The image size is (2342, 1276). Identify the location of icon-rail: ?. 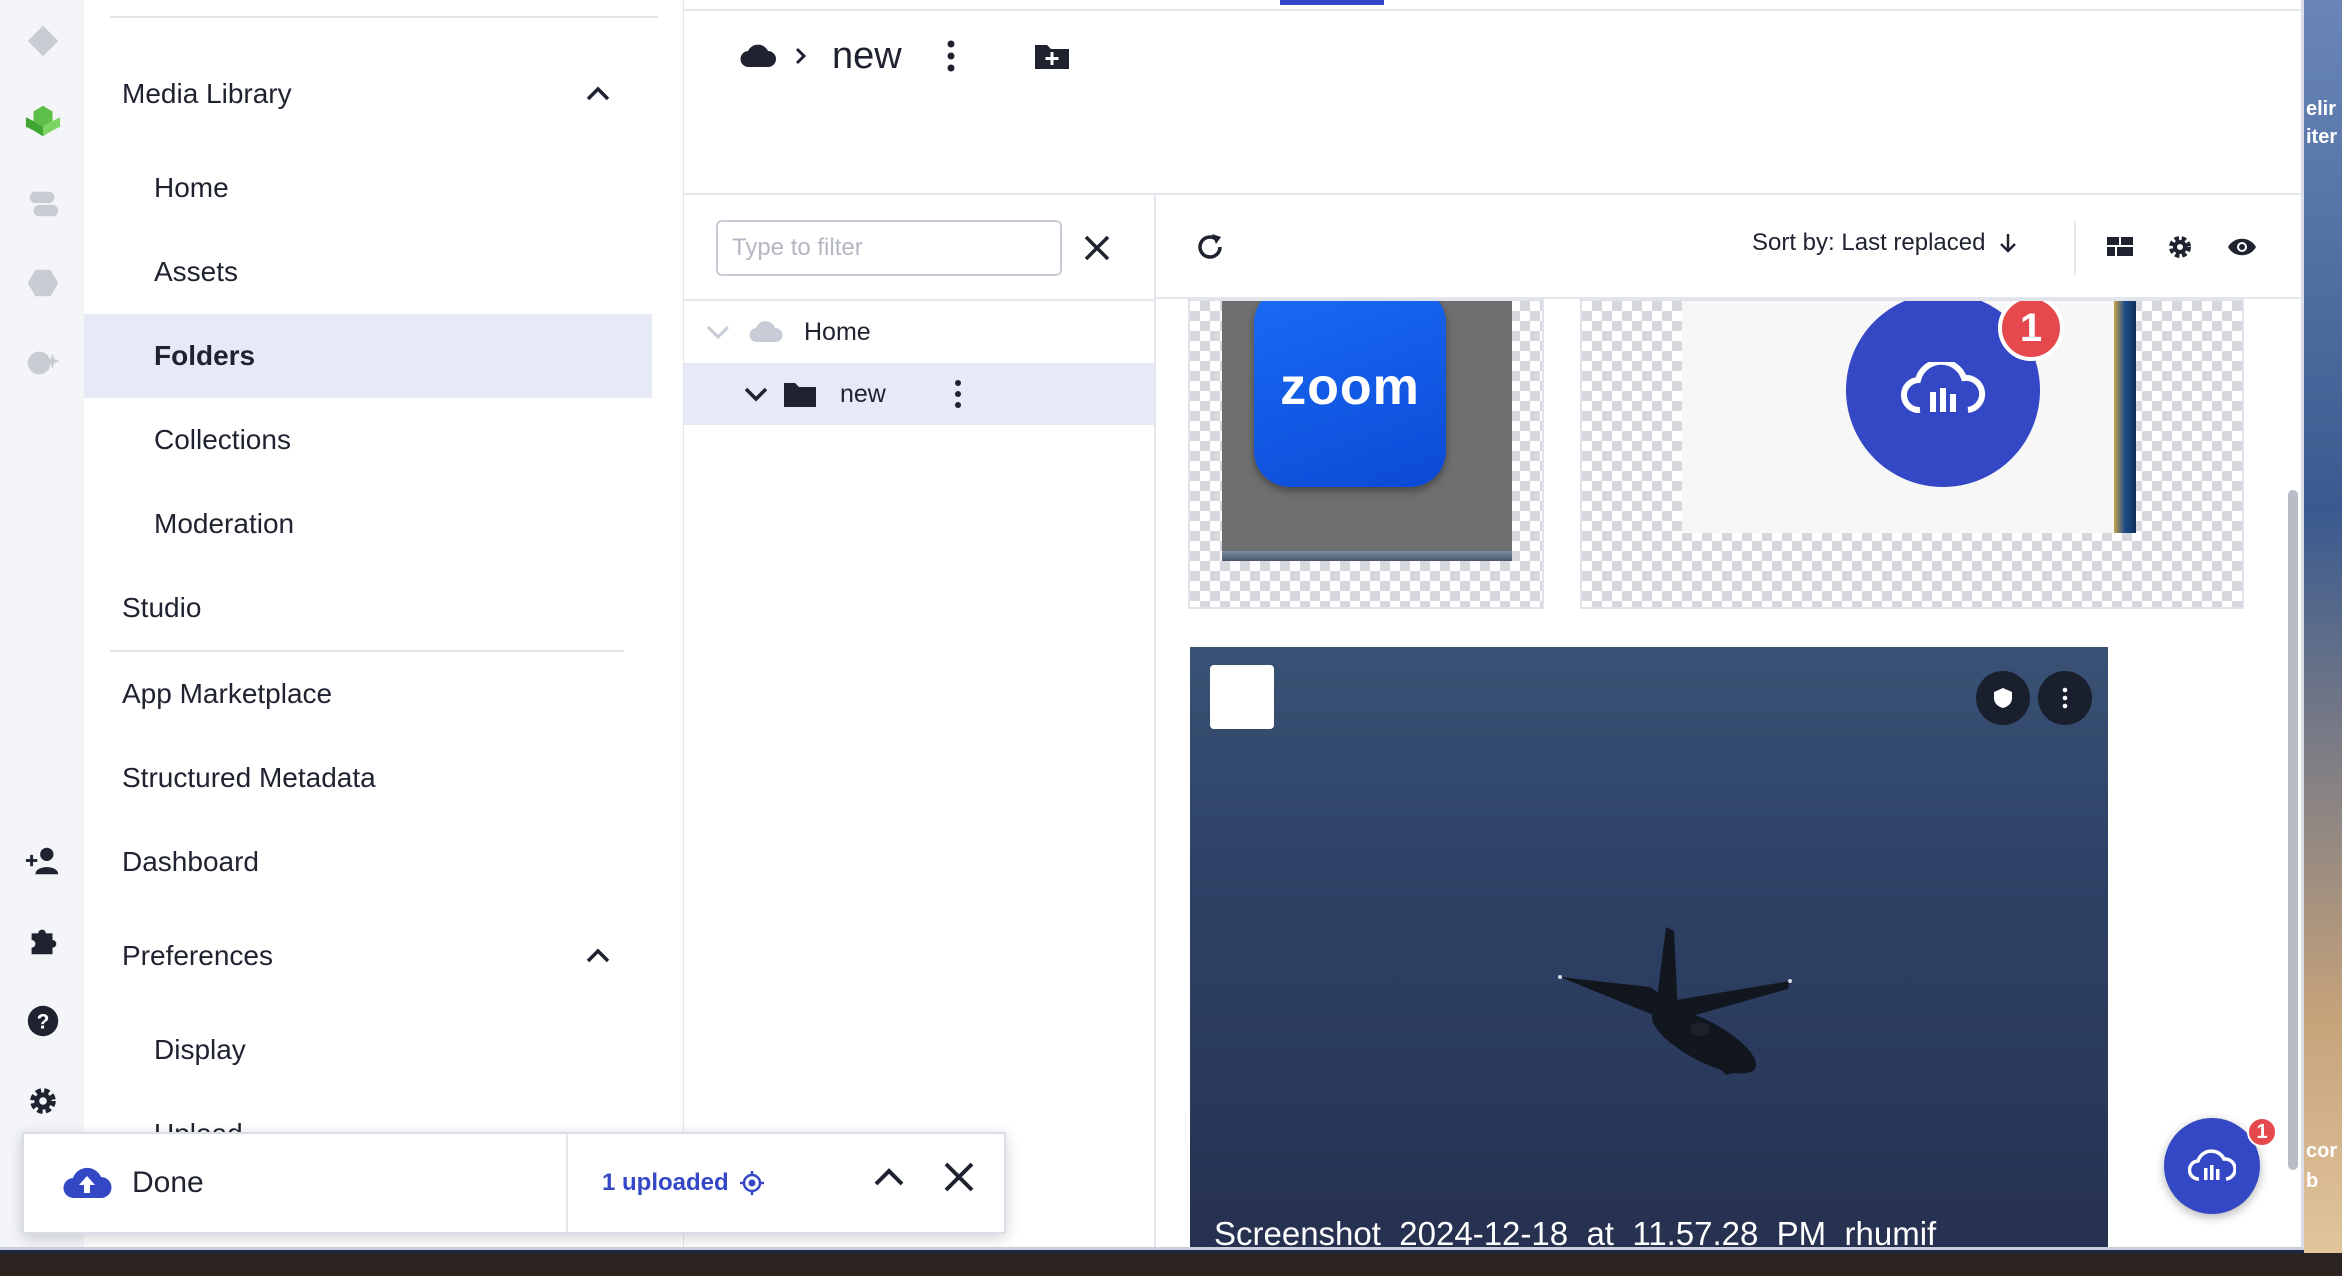
(42, 623).